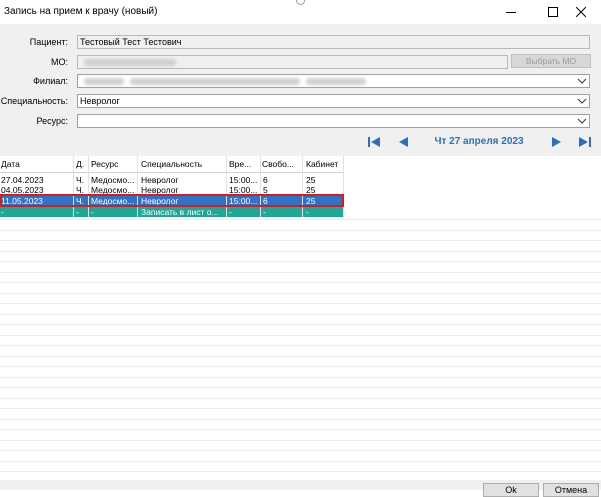 This screenshot has height=497, width=601. Describe the element at coordinates (52, 121) in the screenshot. I see `resource-label: Ресурс:` at that location.